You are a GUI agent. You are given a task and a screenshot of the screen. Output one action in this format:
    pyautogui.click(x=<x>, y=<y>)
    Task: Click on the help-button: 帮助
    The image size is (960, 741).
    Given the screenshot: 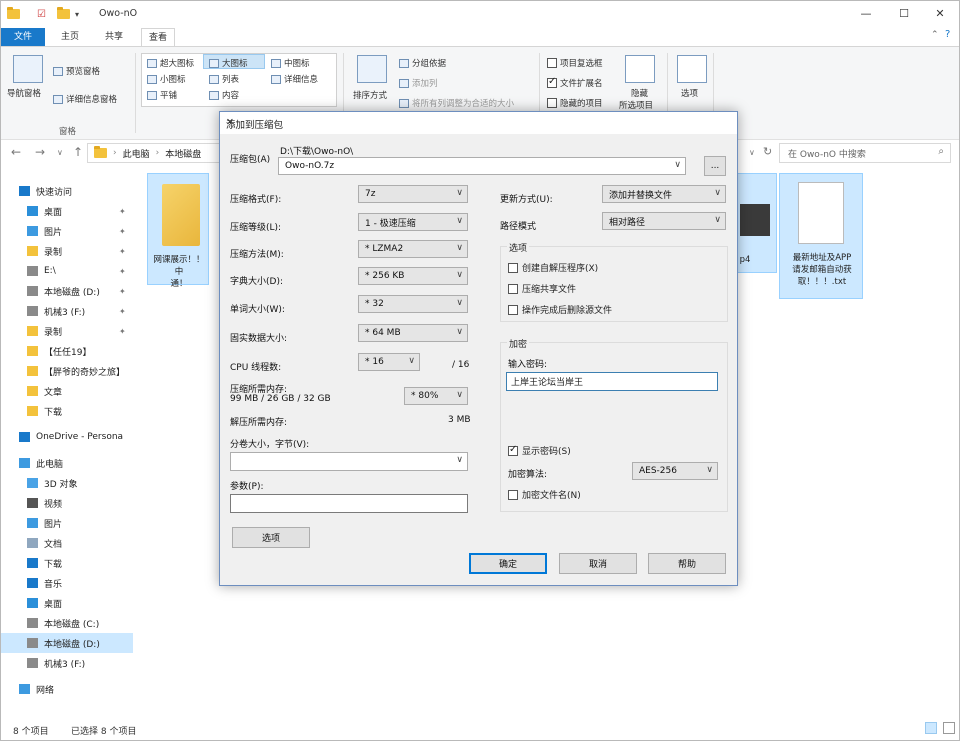 What is the action you would take?
    pyautogui.click(x=687, y=563)
    